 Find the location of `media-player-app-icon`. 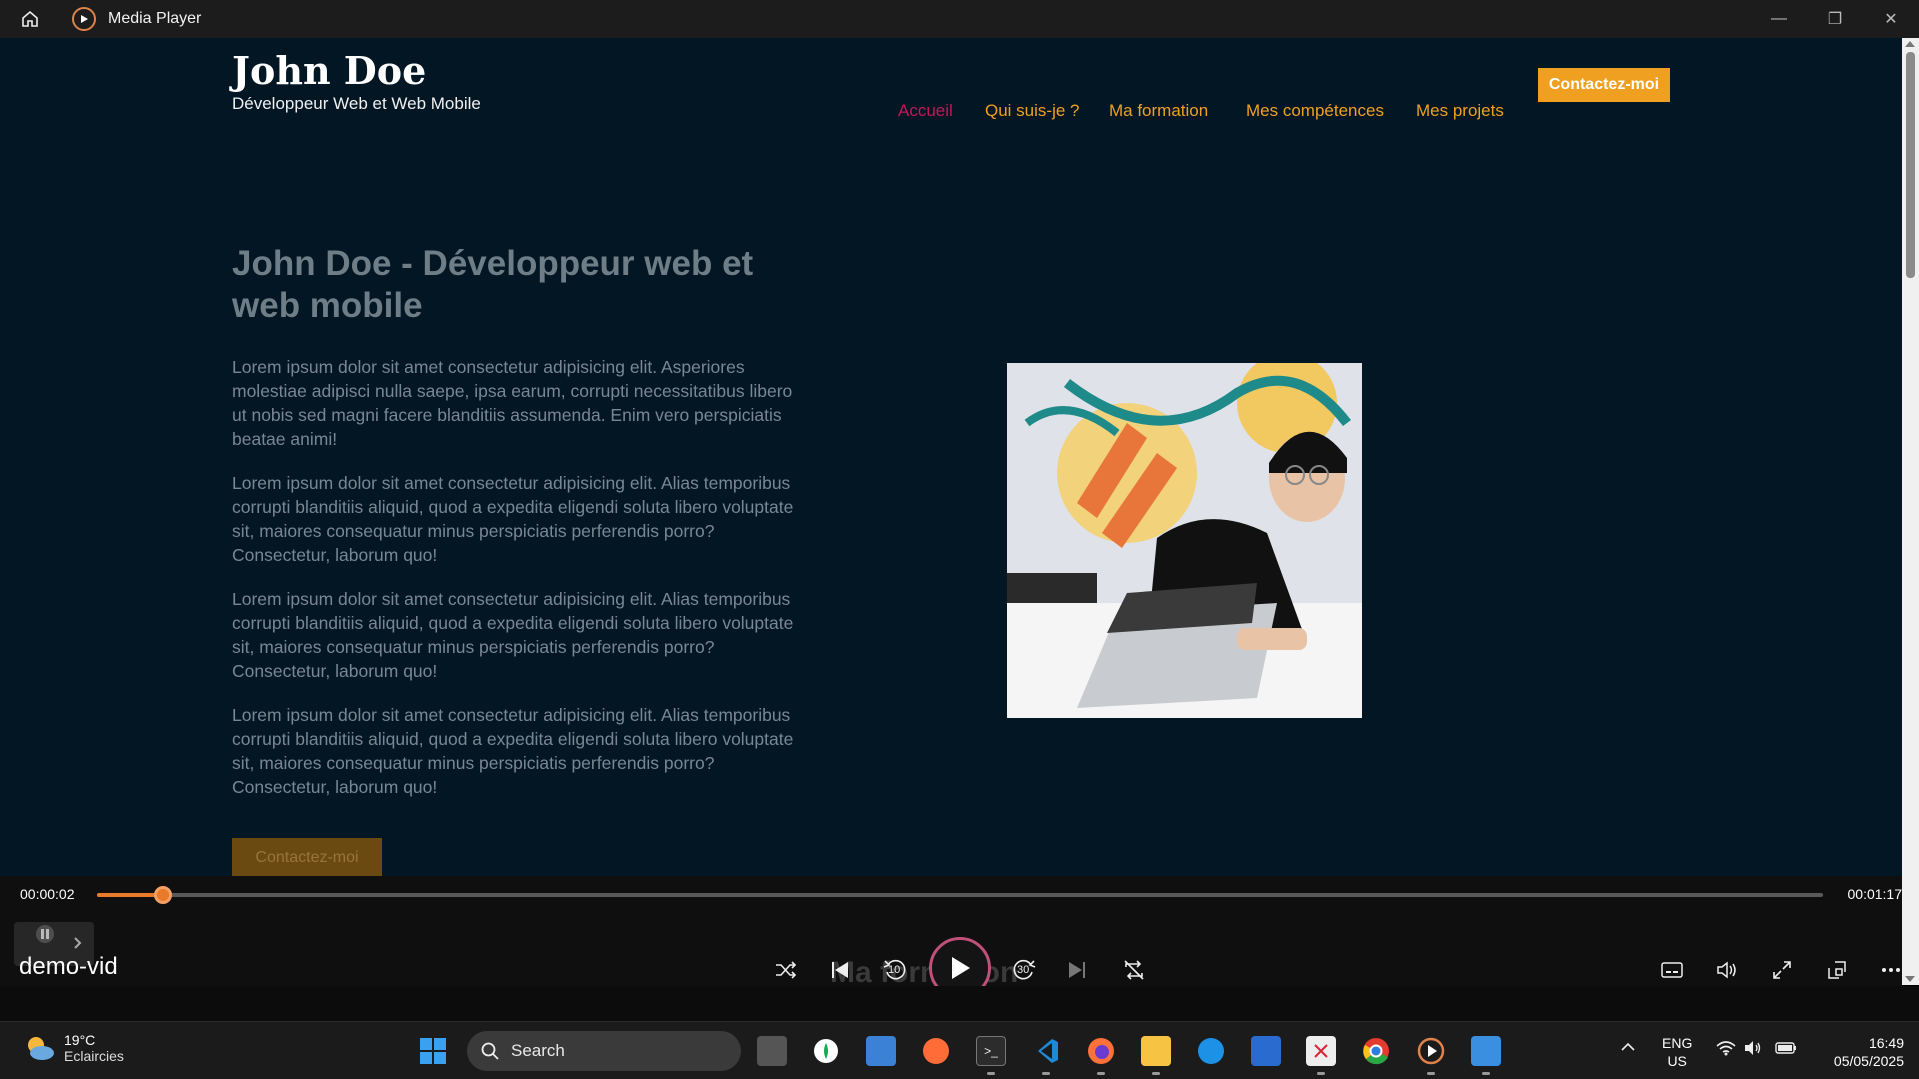

media-player-app-icon is located at coordinates (84, 19).